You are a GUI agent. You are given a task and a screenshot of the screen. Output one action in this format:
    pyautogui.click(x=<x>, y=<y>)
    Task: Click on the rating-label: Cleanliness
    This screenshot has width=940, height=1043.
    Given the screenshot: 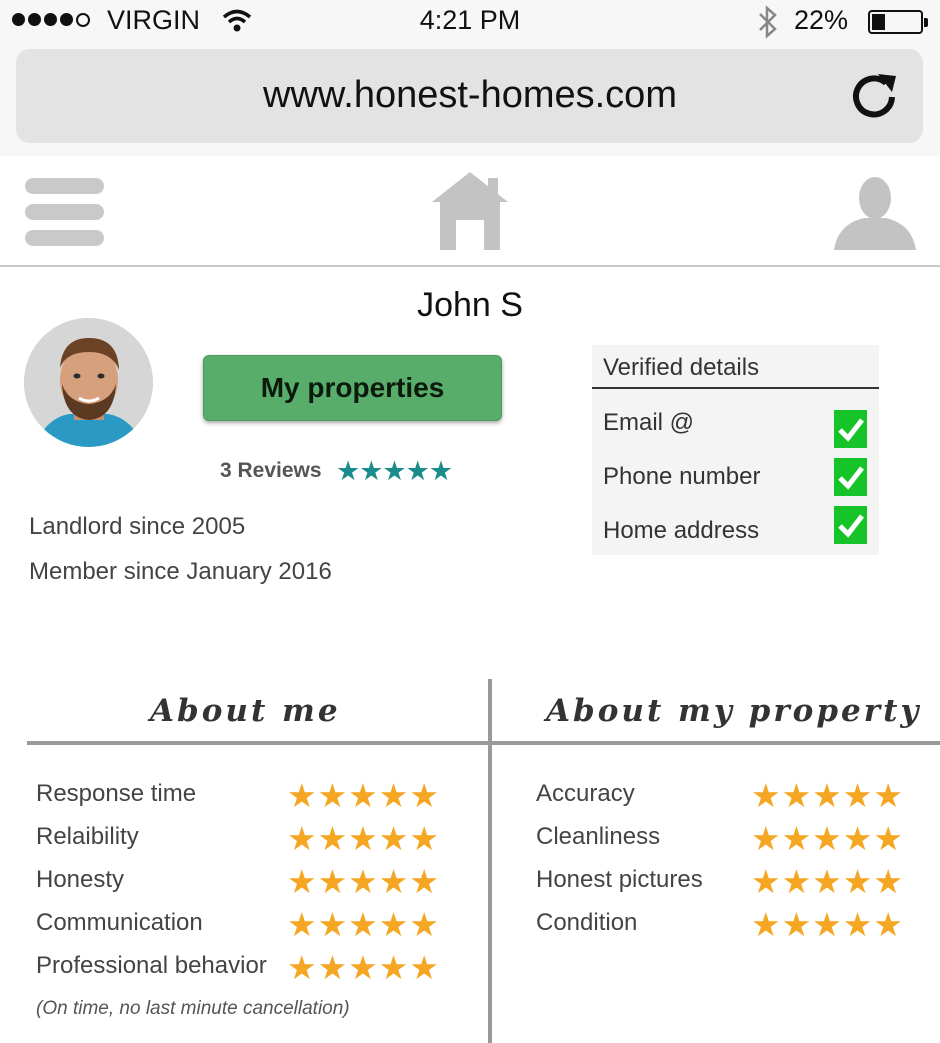 What is the action you would take?
    pyautogui.click(x=598, y=836)
    